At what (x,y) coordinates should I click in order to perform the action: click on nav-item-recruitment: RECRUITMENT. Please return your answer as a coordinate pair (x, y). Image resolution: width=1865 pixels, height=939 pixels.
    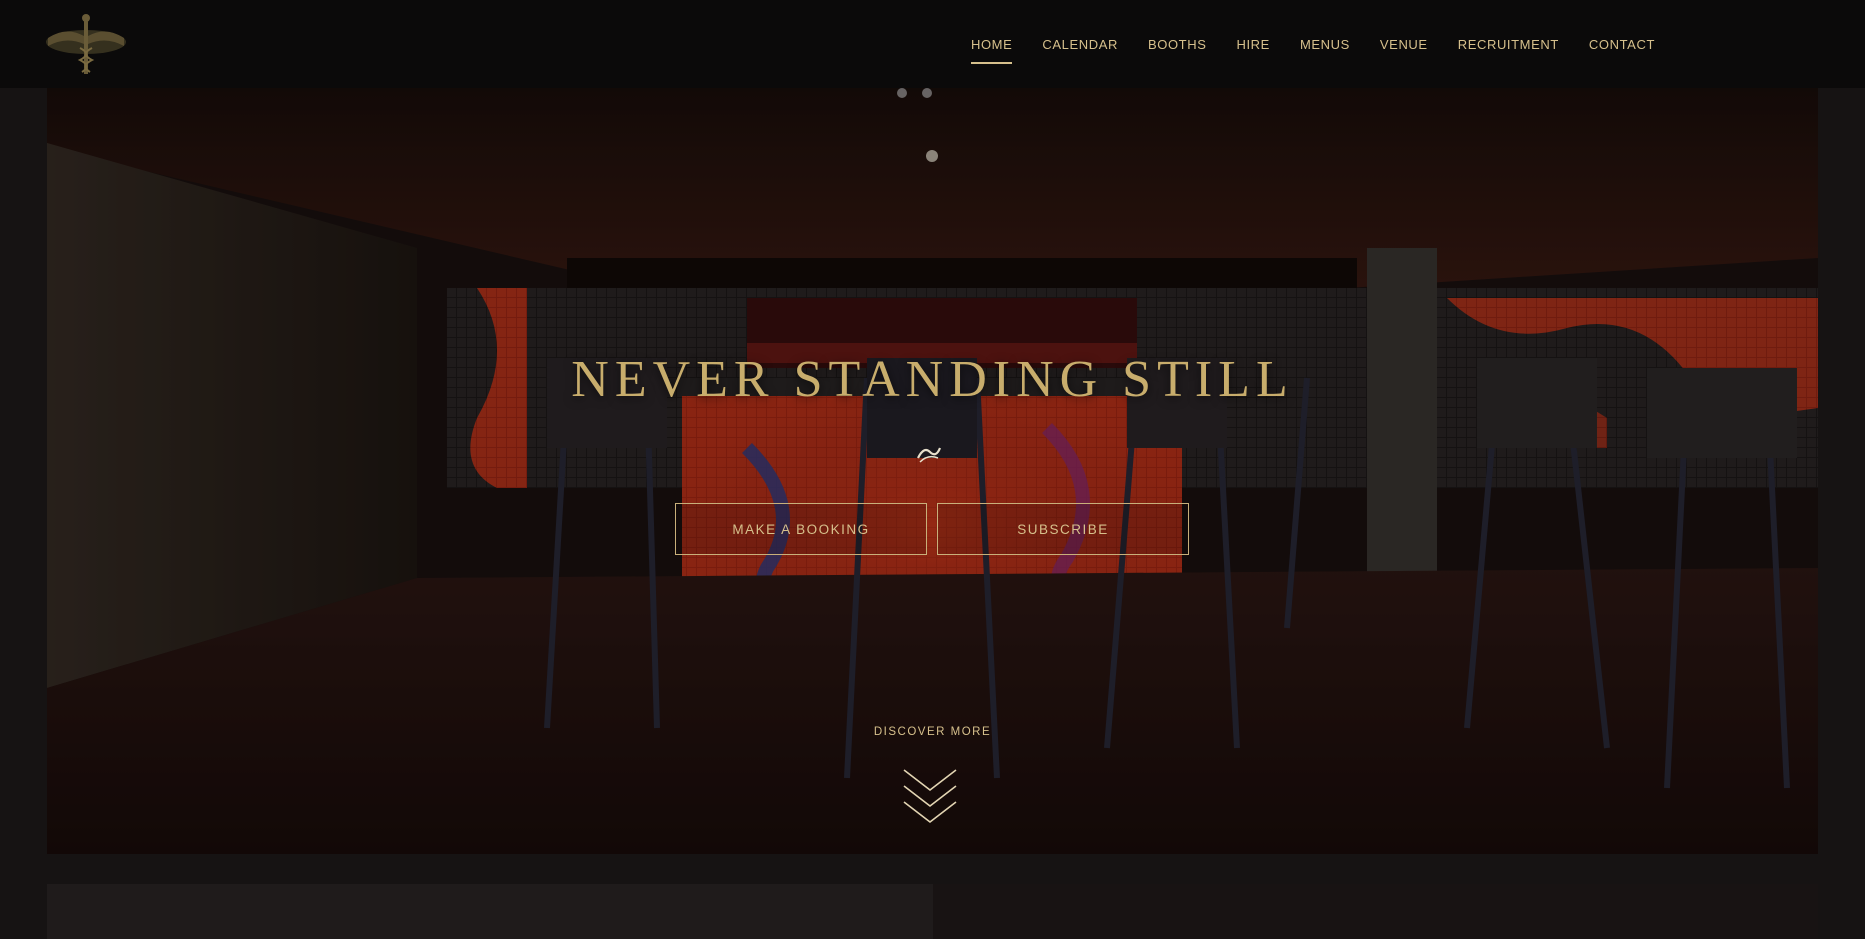
    Looking at the image, I should click on (1508, 44).